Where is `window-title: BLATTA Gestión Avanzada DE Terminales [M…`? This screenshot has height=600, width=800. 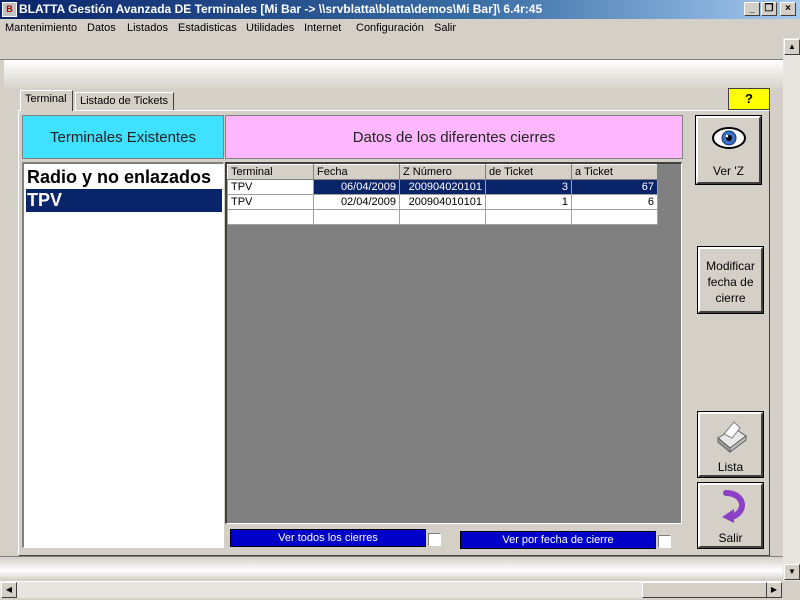
window-title: BLATTA Gestión Avanzada DE Terminales [M… is located at coordinates (281, 9).